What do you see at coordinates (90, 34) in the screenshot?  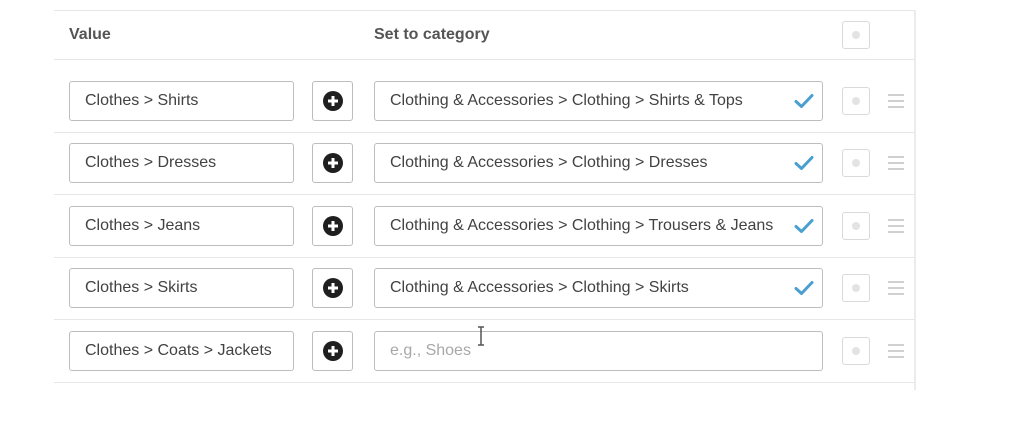 I see `value-column-header: Value` at bounding box center [90, 34].